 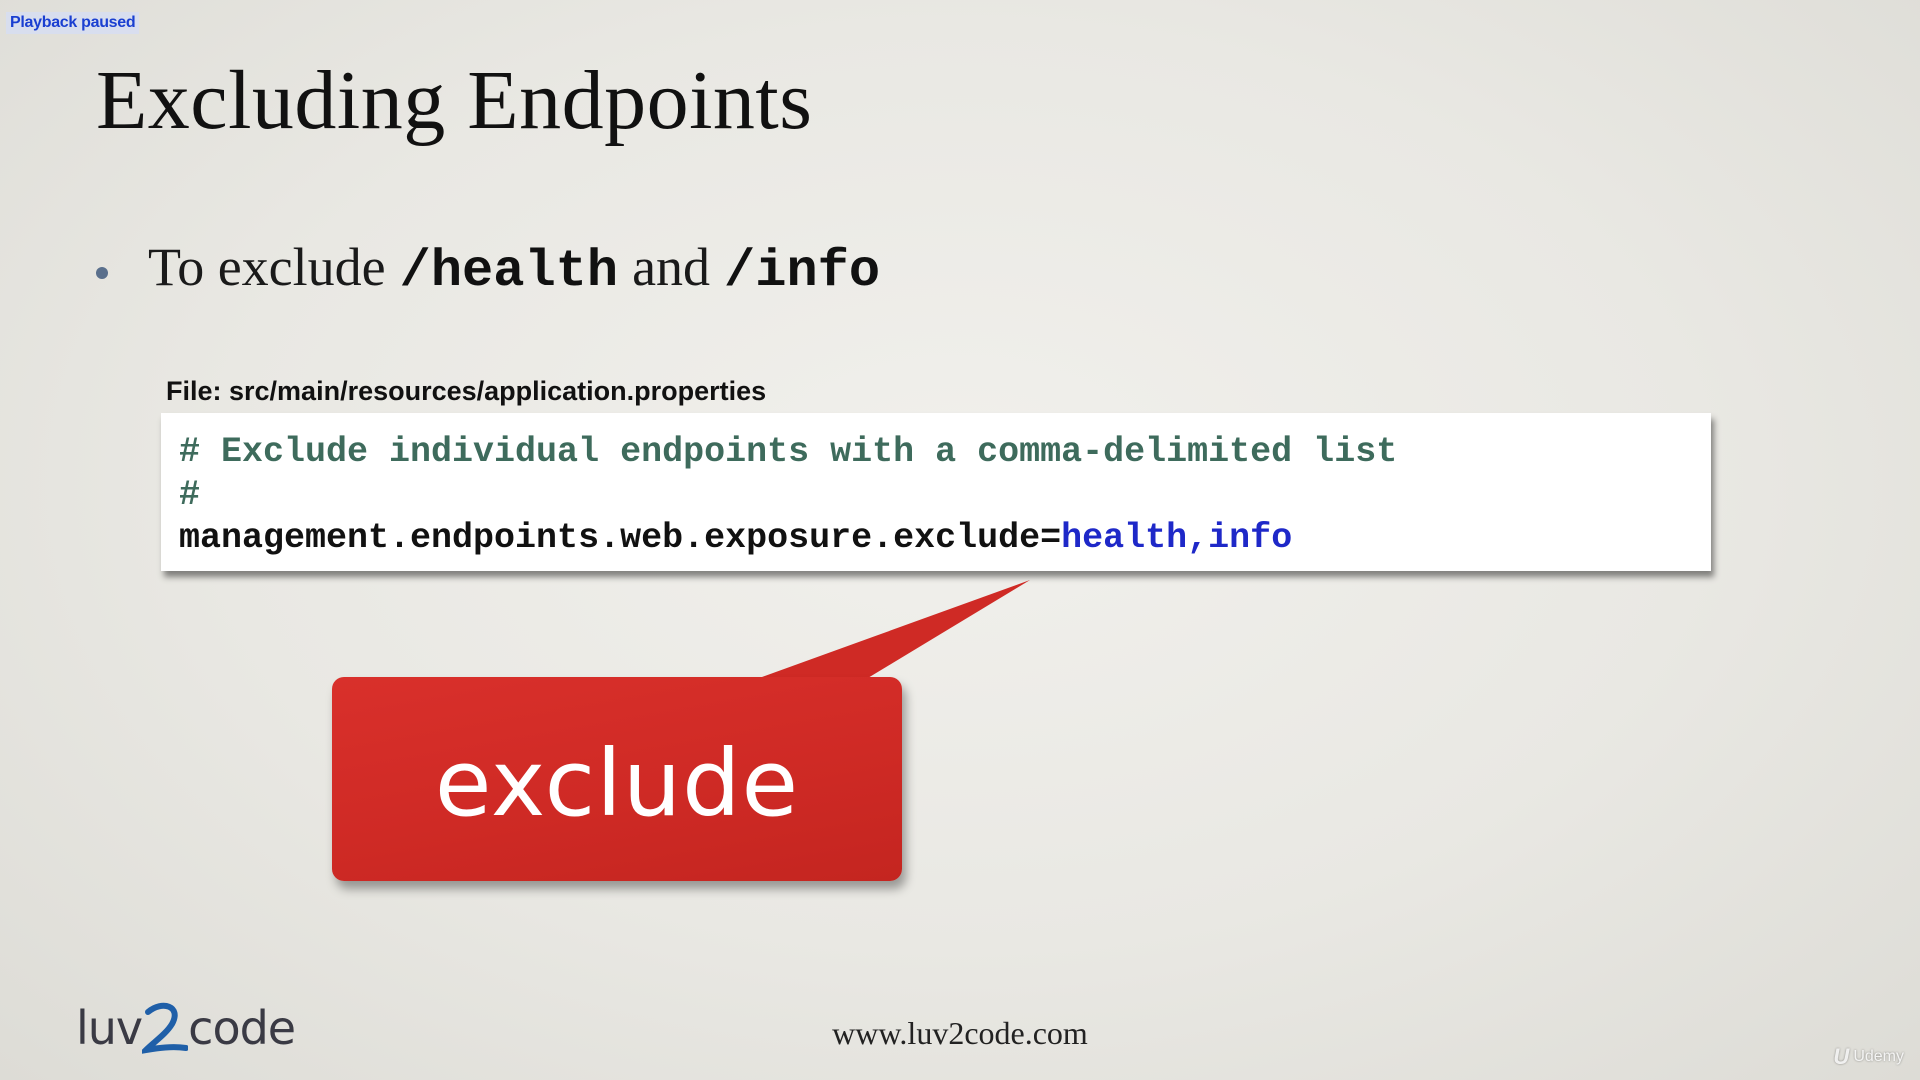 What do you see at coordinates (960, 1033) in the screenshot?
I see `footer-url: www.luv2code.com` at bounding box center [960, 1033].